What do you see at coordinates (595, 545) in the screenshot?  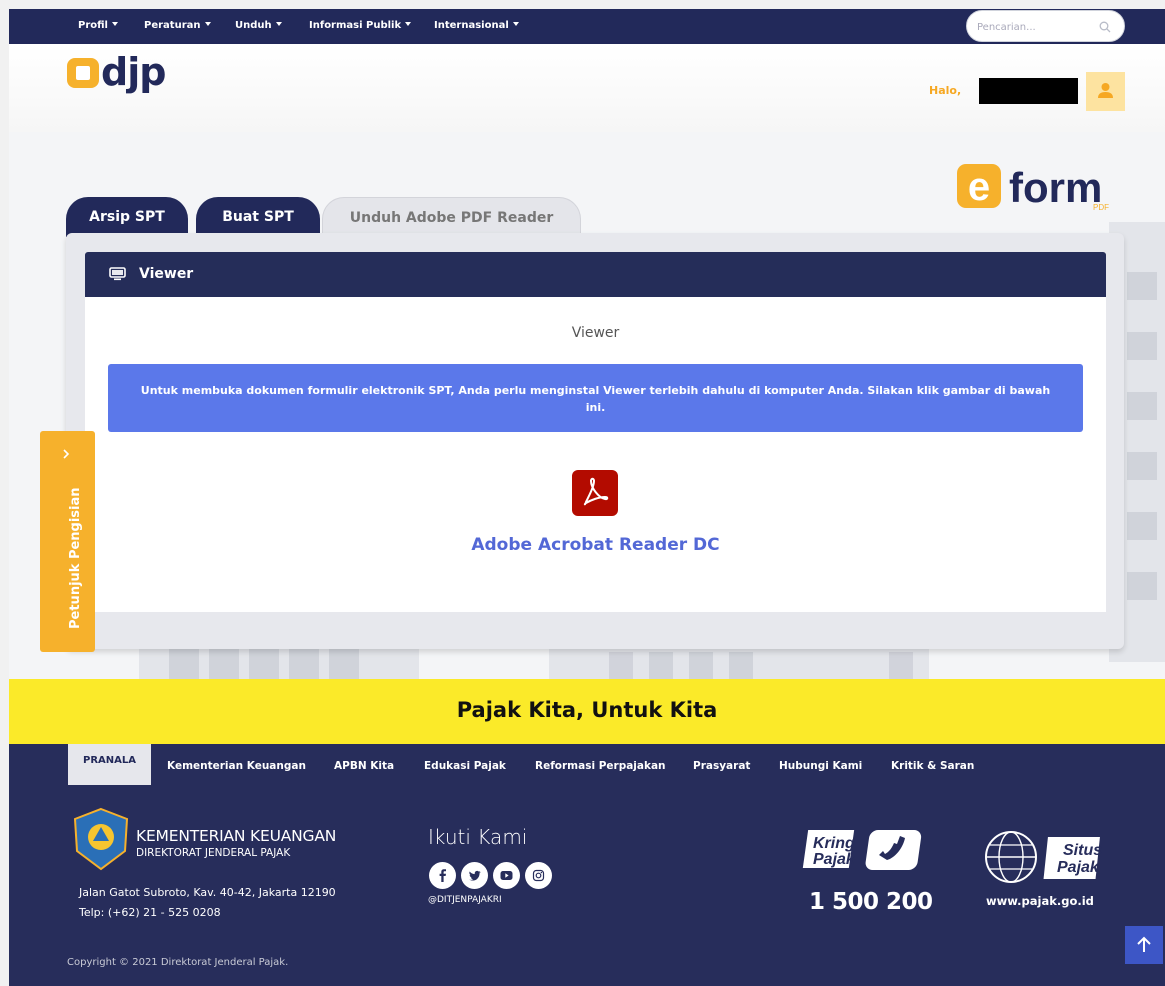 I see `adobe-reader-download-link: Adobe Acrobat Reader DC` at bounding box center [595, 545].